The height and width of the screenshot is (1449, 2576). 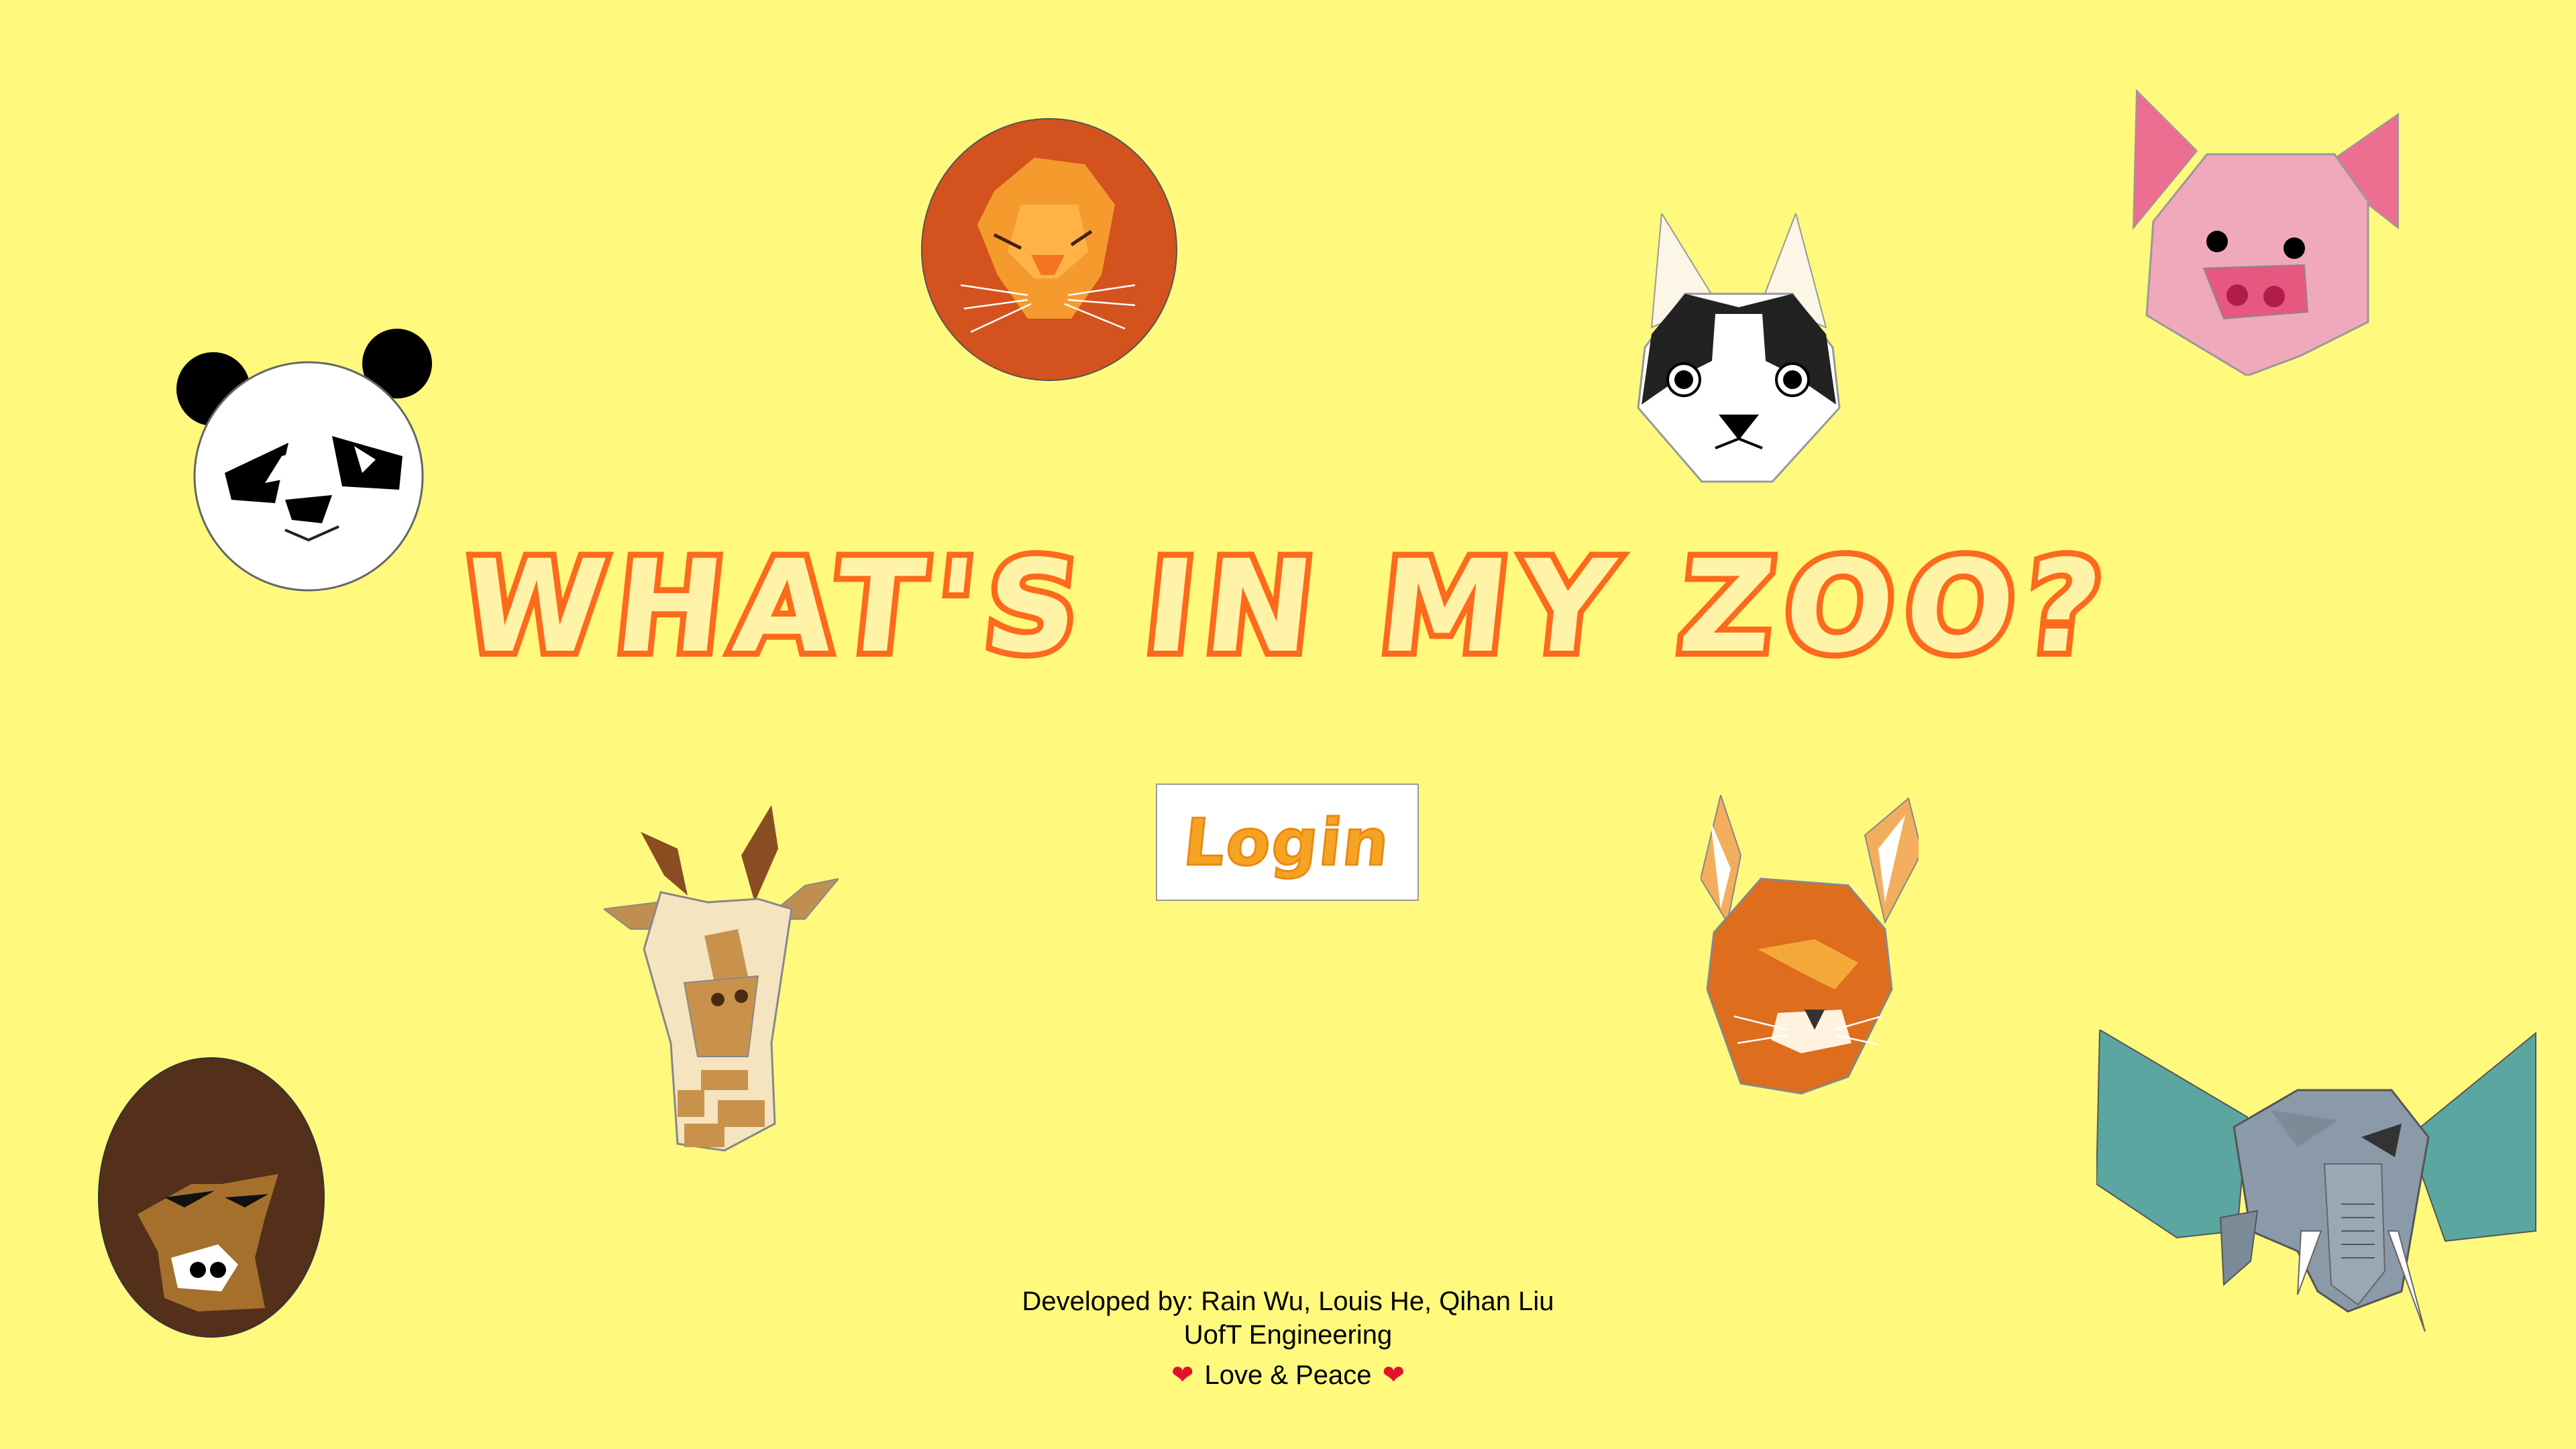 What do you see at coordinates (1739, 348) in the screenshot?
I see `husky-illustration` at bounding box center [1739, 348].